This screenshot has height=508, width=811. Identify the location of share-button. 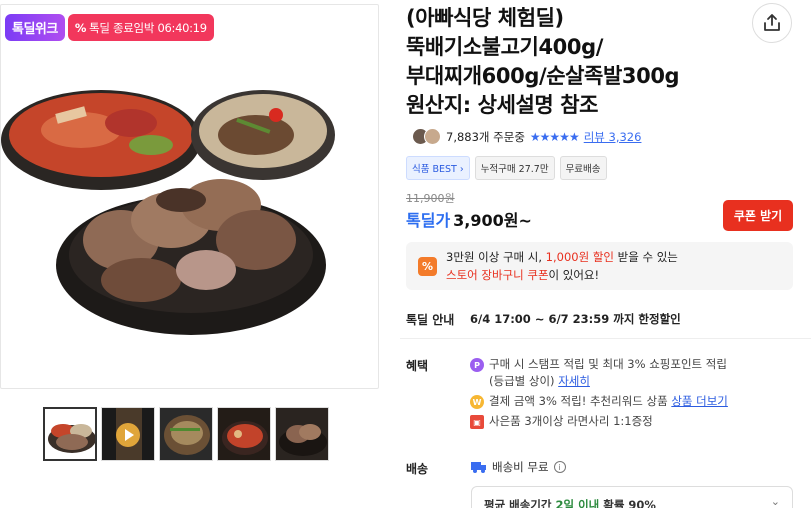
(772, 23).